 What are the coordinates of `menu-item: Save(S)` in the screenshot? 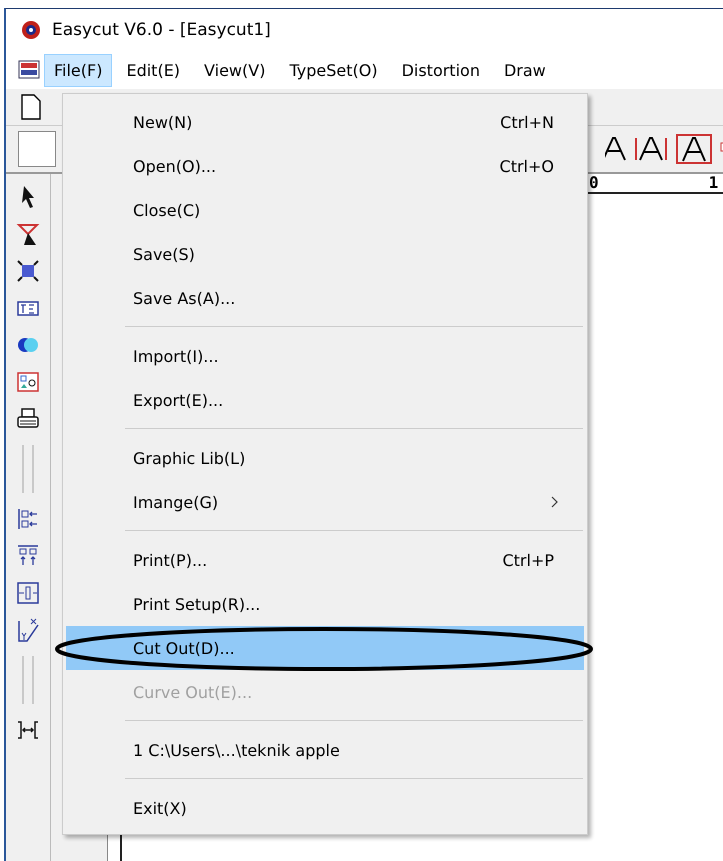 It's located at (325, 254).